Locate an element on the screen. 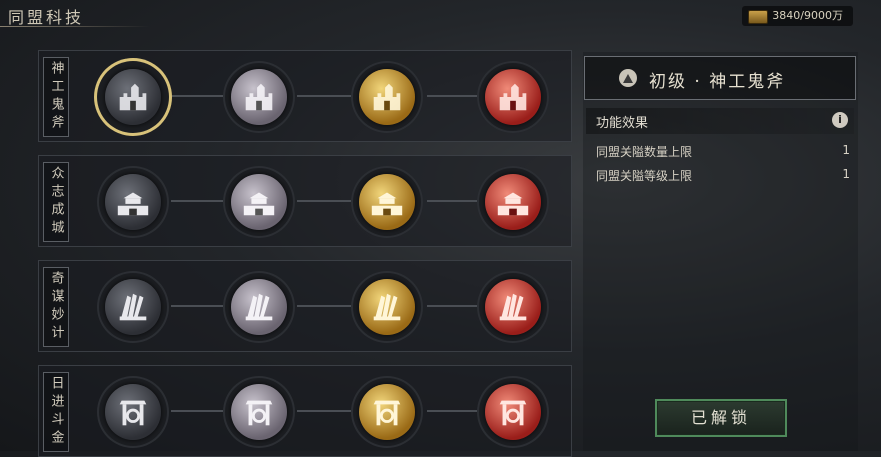 This screenshot has width=881, height=457. tech-row-label: 神工鬼斧 is located at coordinates (56, 97).